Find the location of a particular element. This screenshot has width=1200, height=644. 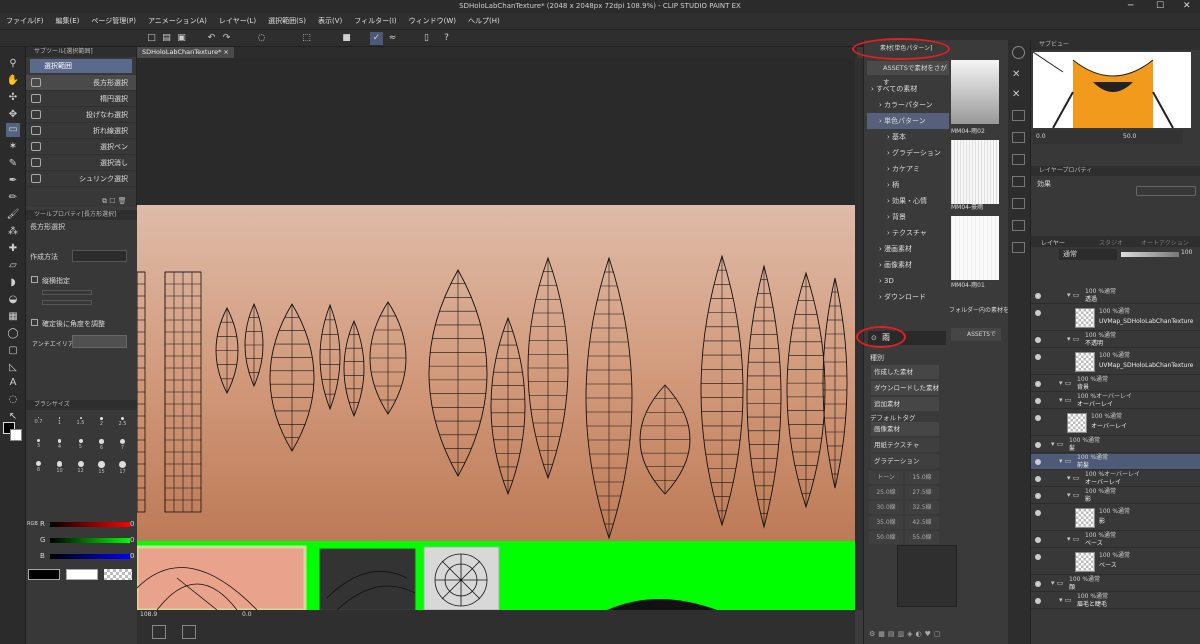

tag-paper-texture: 用紙テクスチャ is located at coordinates (905, 445).